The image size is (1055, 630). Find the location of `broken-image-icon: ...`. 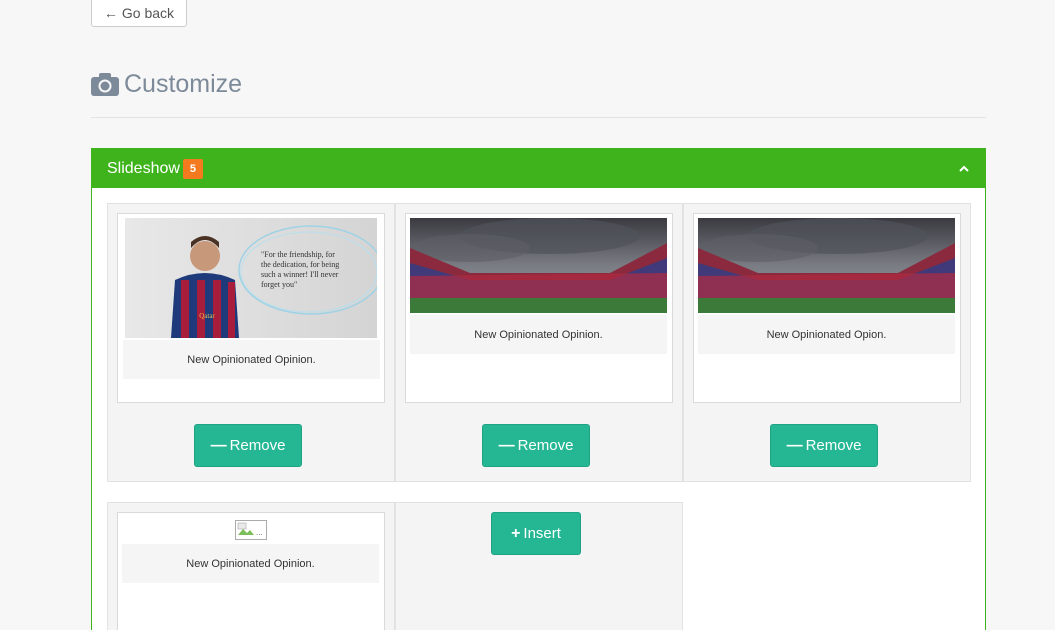

broken-image-icon: ... is located at coordinates (251, 530).